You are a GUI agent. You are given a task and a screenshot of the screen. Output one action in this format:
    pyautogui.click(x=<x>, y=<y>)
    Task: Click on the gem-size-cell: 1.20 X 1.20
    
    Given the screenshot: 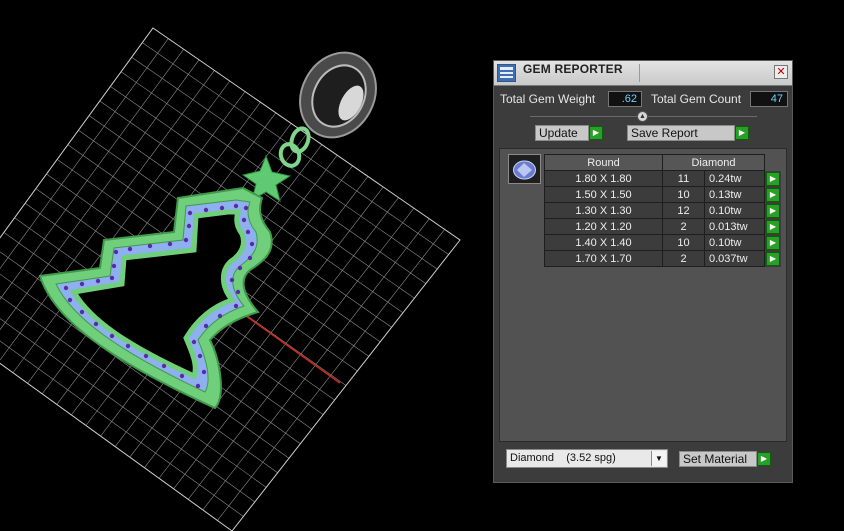 What is the action you would take?
    pyautogui.click(x=603, y=226)
    